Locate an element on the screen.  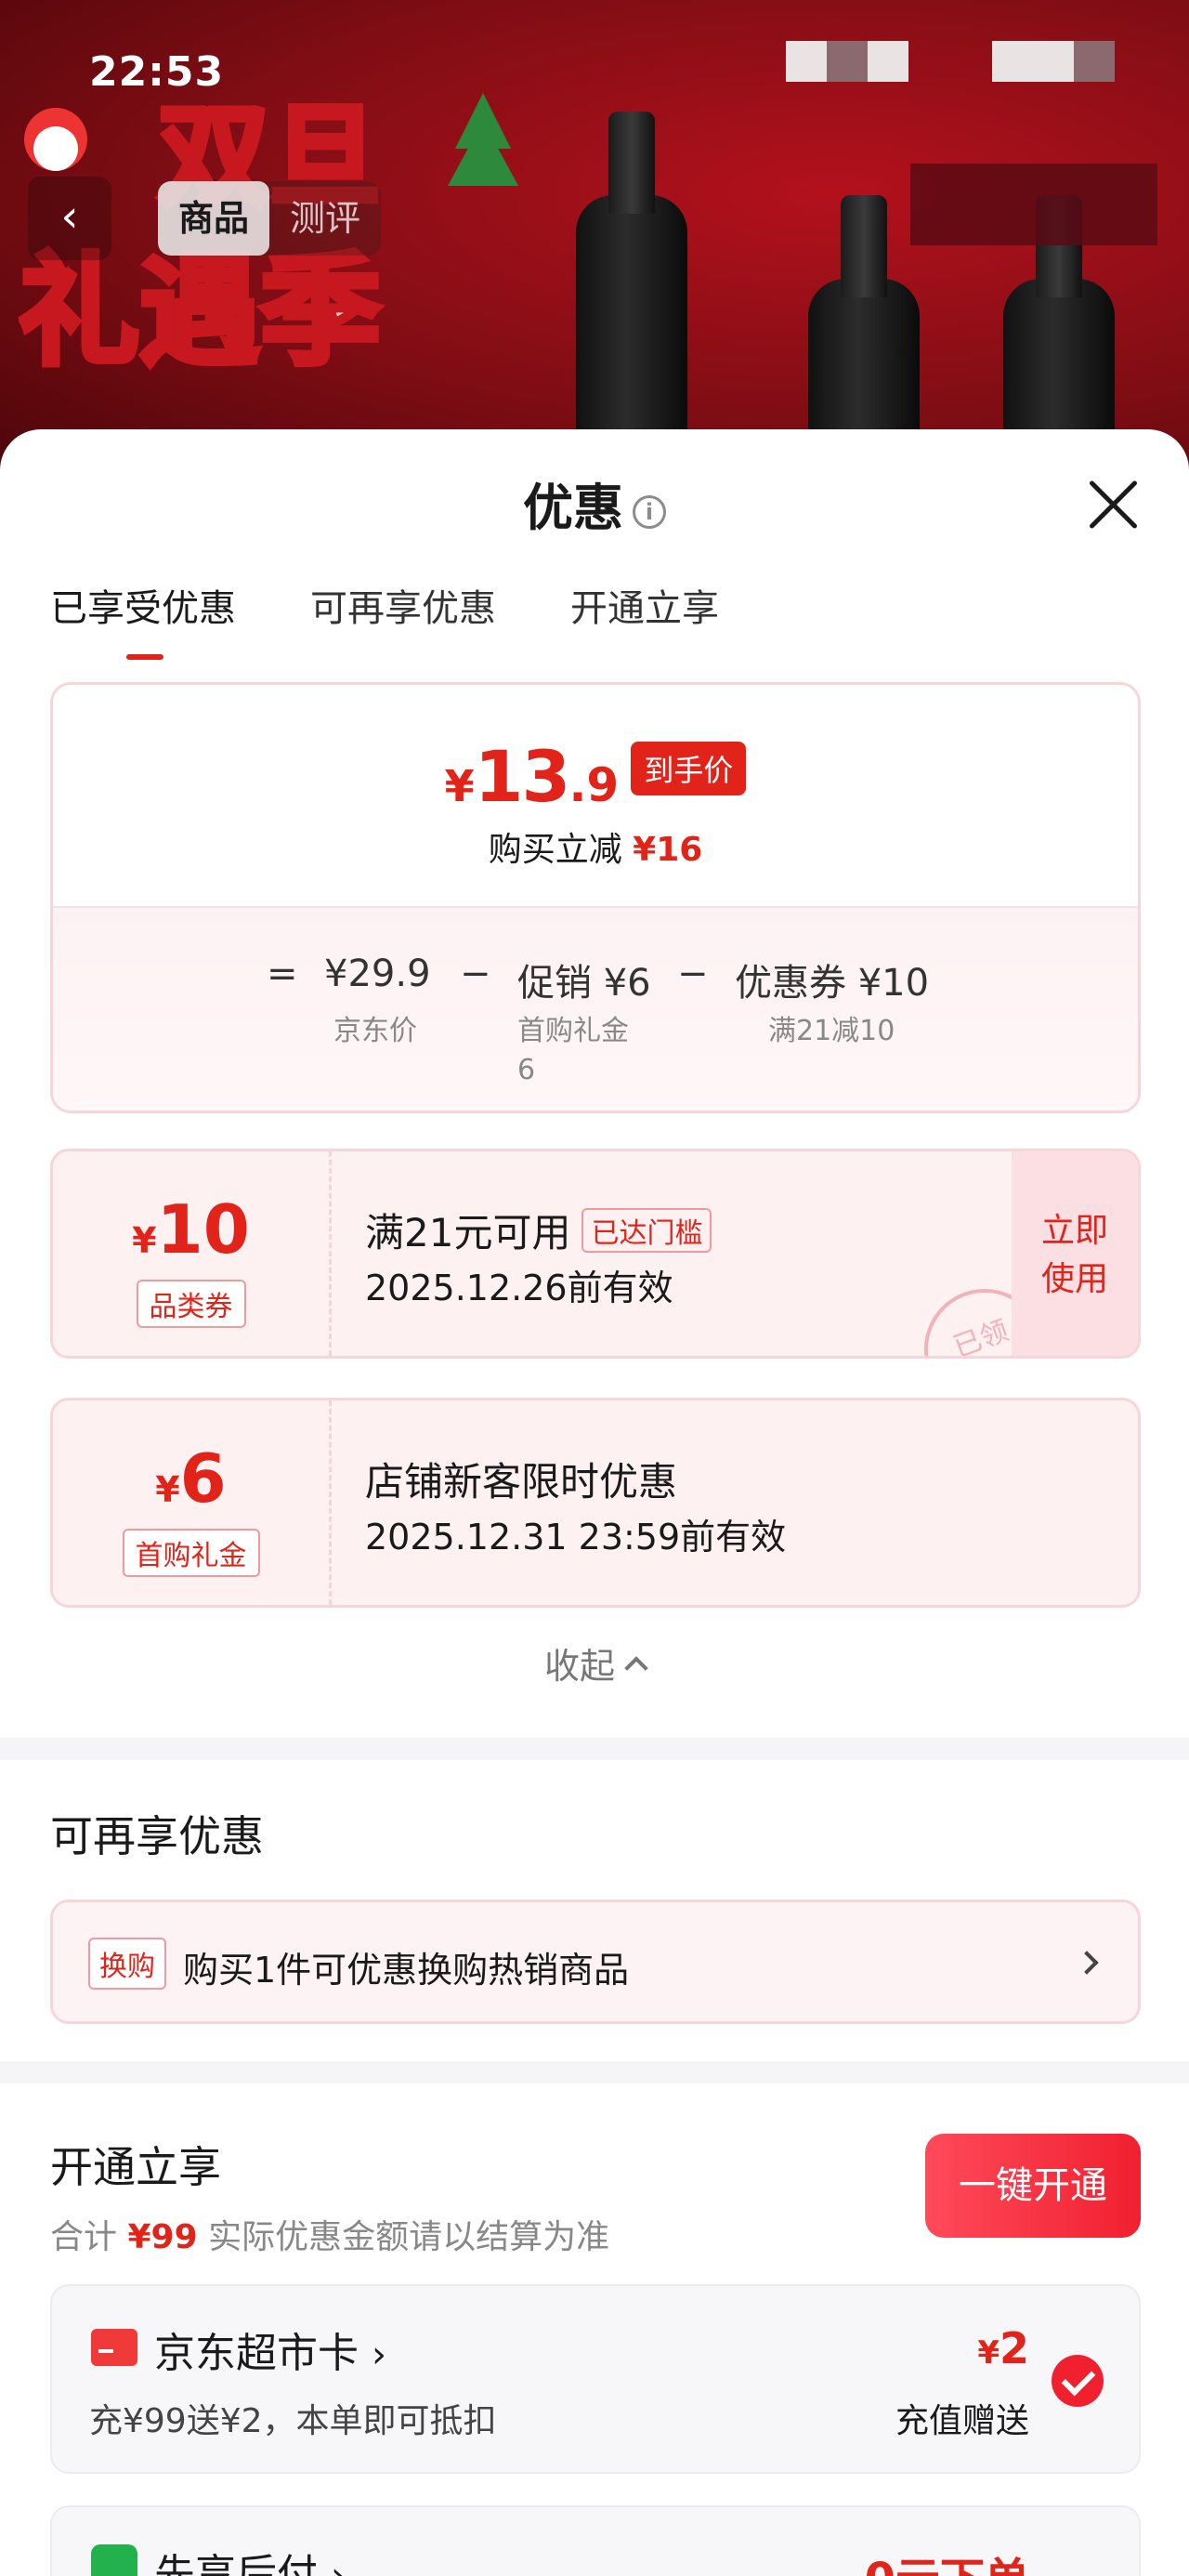
instant-reduction-label: 购买立减 is located at coordinates (555, 850).